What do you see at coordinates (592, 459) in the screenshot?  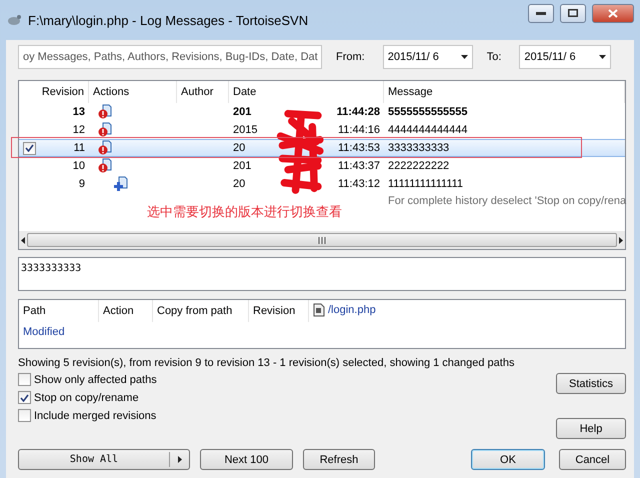 I see `cancel-button: Cancel` at bounding box center [592, 459].